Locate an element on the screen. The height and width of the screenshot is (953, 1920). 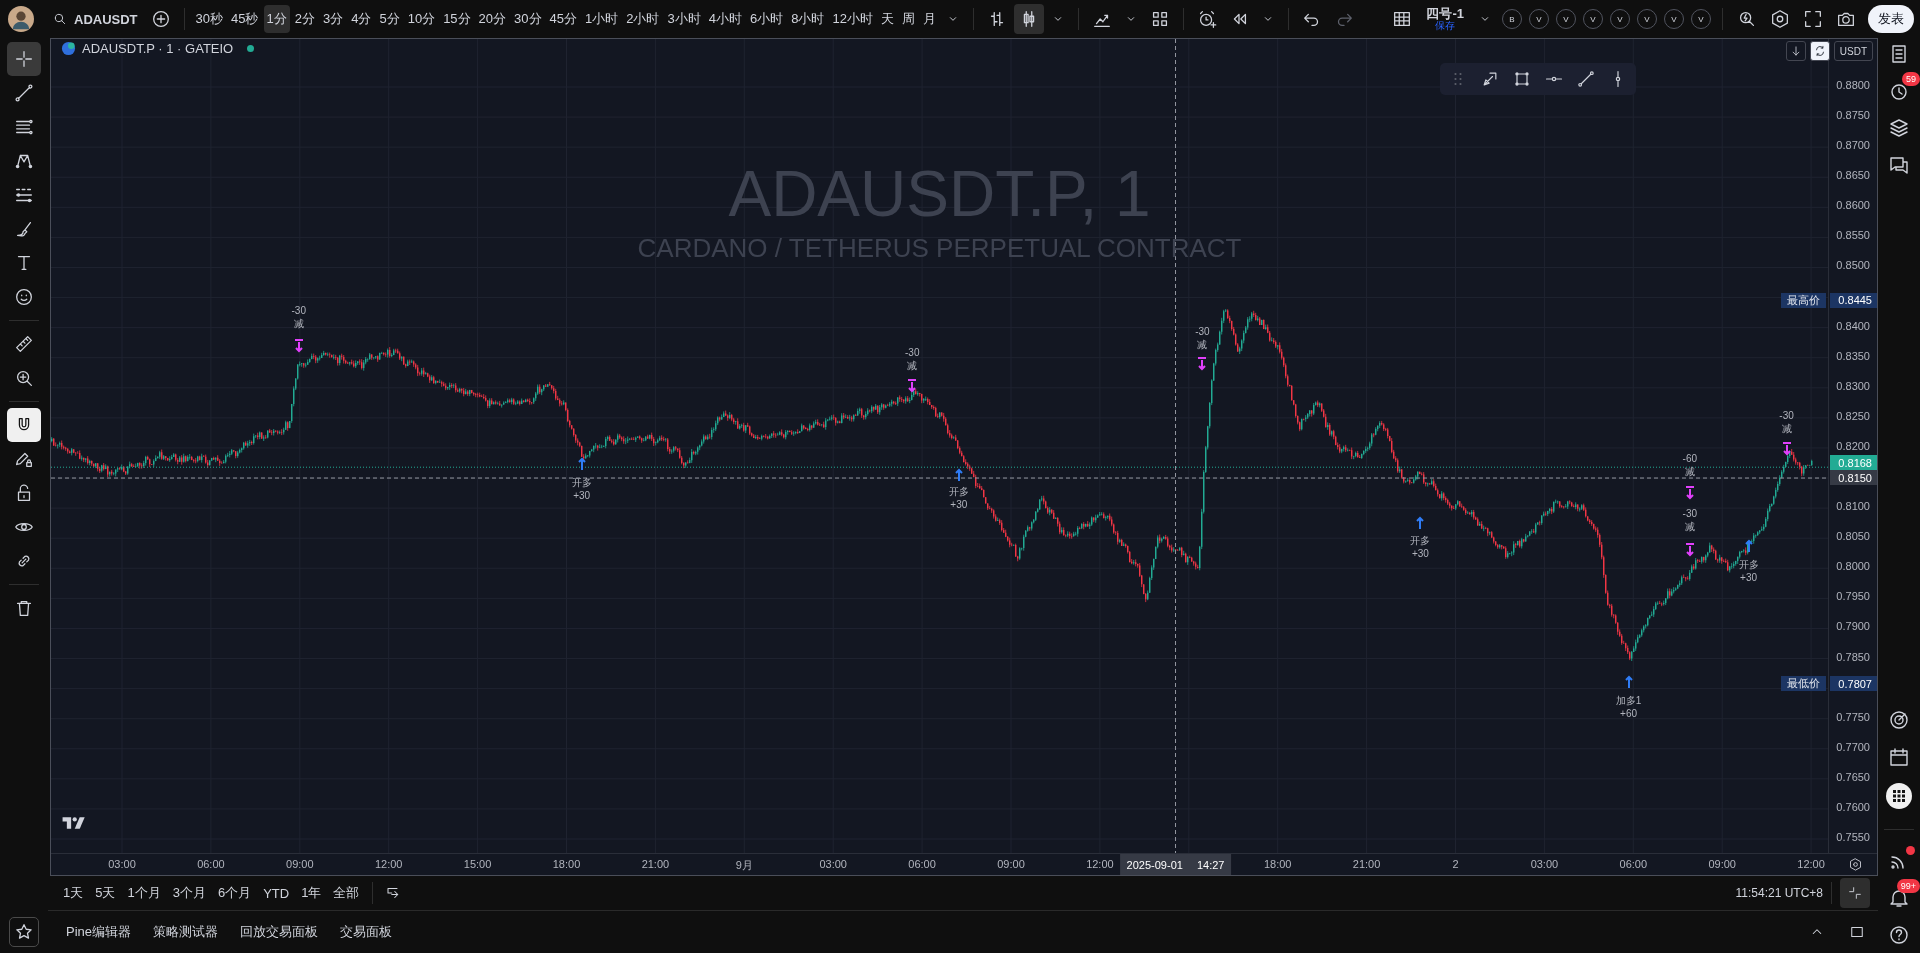
interval-button: 周 is located at coordinates (908, 19).